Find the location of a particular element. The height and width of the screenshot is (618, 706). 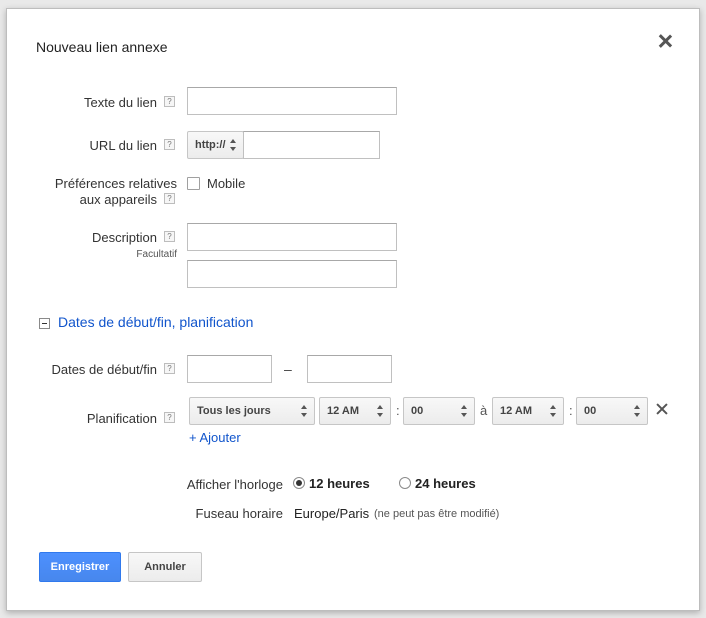

cancel-button: Annuler is located at coordinates (165, 567).